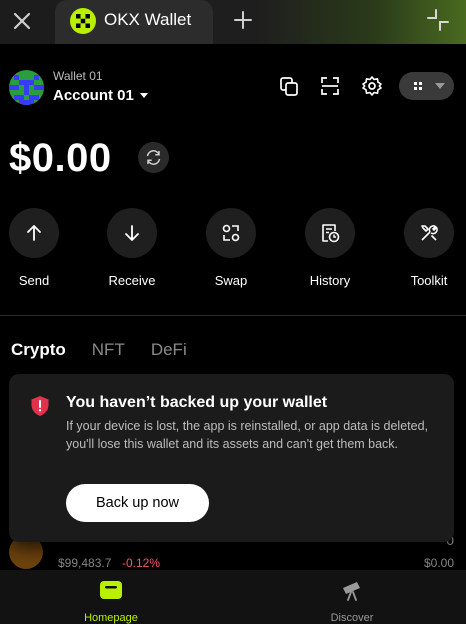 The height and width of the screenshot is (624, 466). I want to click on refresh-button, so click(153, 157).